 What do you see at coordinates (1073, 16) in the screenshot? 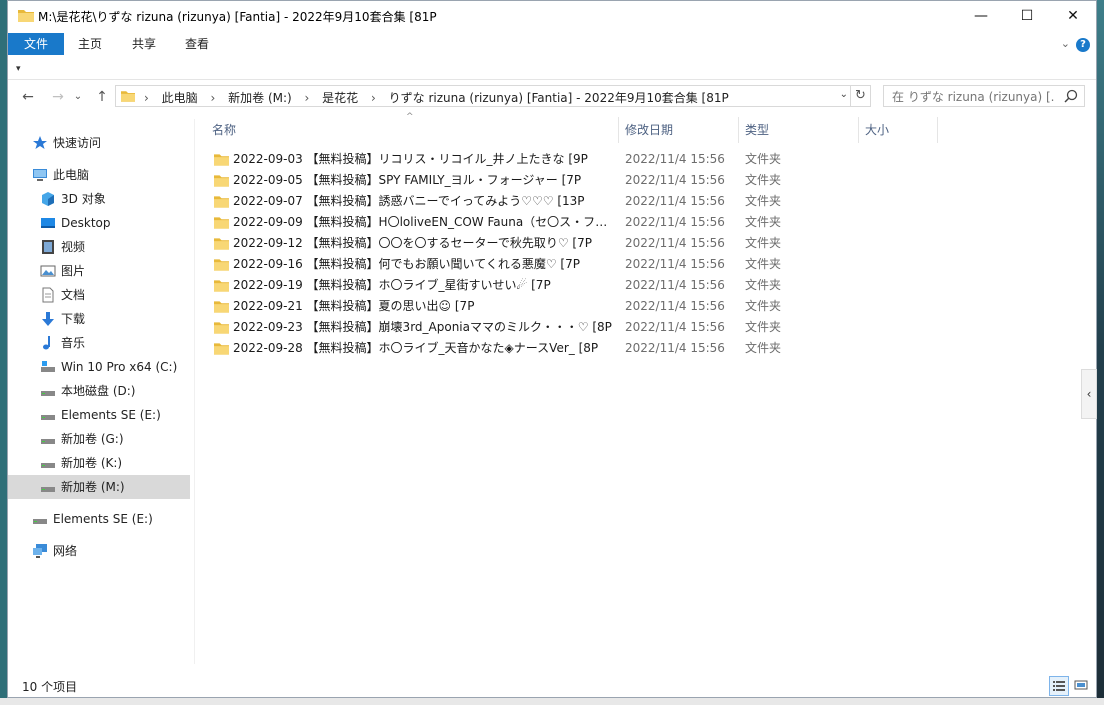
I see `close-button: ✕` at bounding box center [1073, 16].